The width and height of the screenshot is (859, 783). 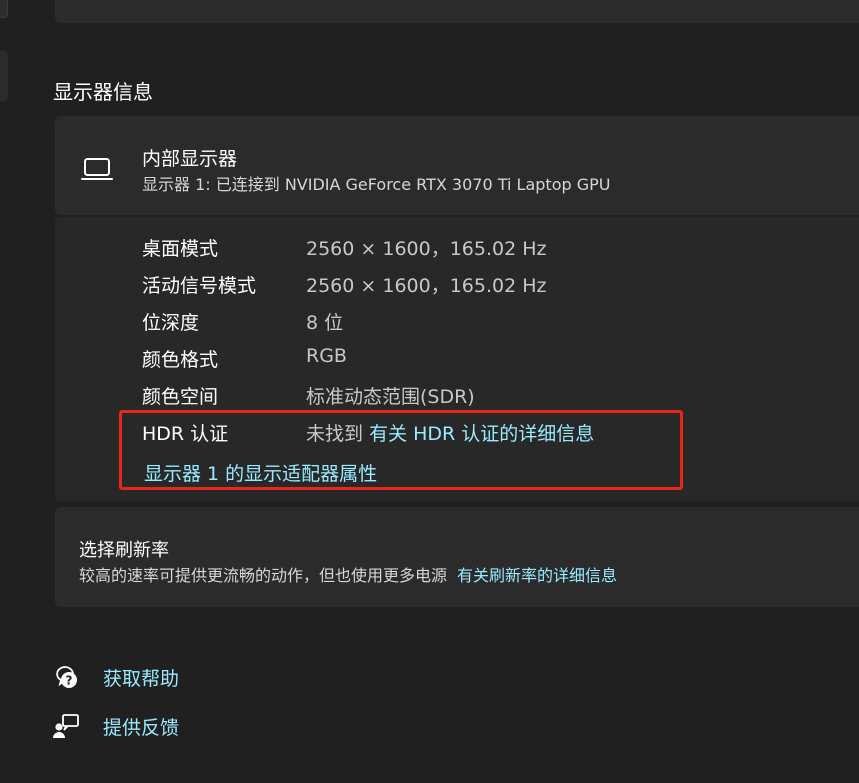 What do you see at coordinates (103, 92) in the screenshot?
I see `section-title: 显示器信息` at bounding box center [103, 92].